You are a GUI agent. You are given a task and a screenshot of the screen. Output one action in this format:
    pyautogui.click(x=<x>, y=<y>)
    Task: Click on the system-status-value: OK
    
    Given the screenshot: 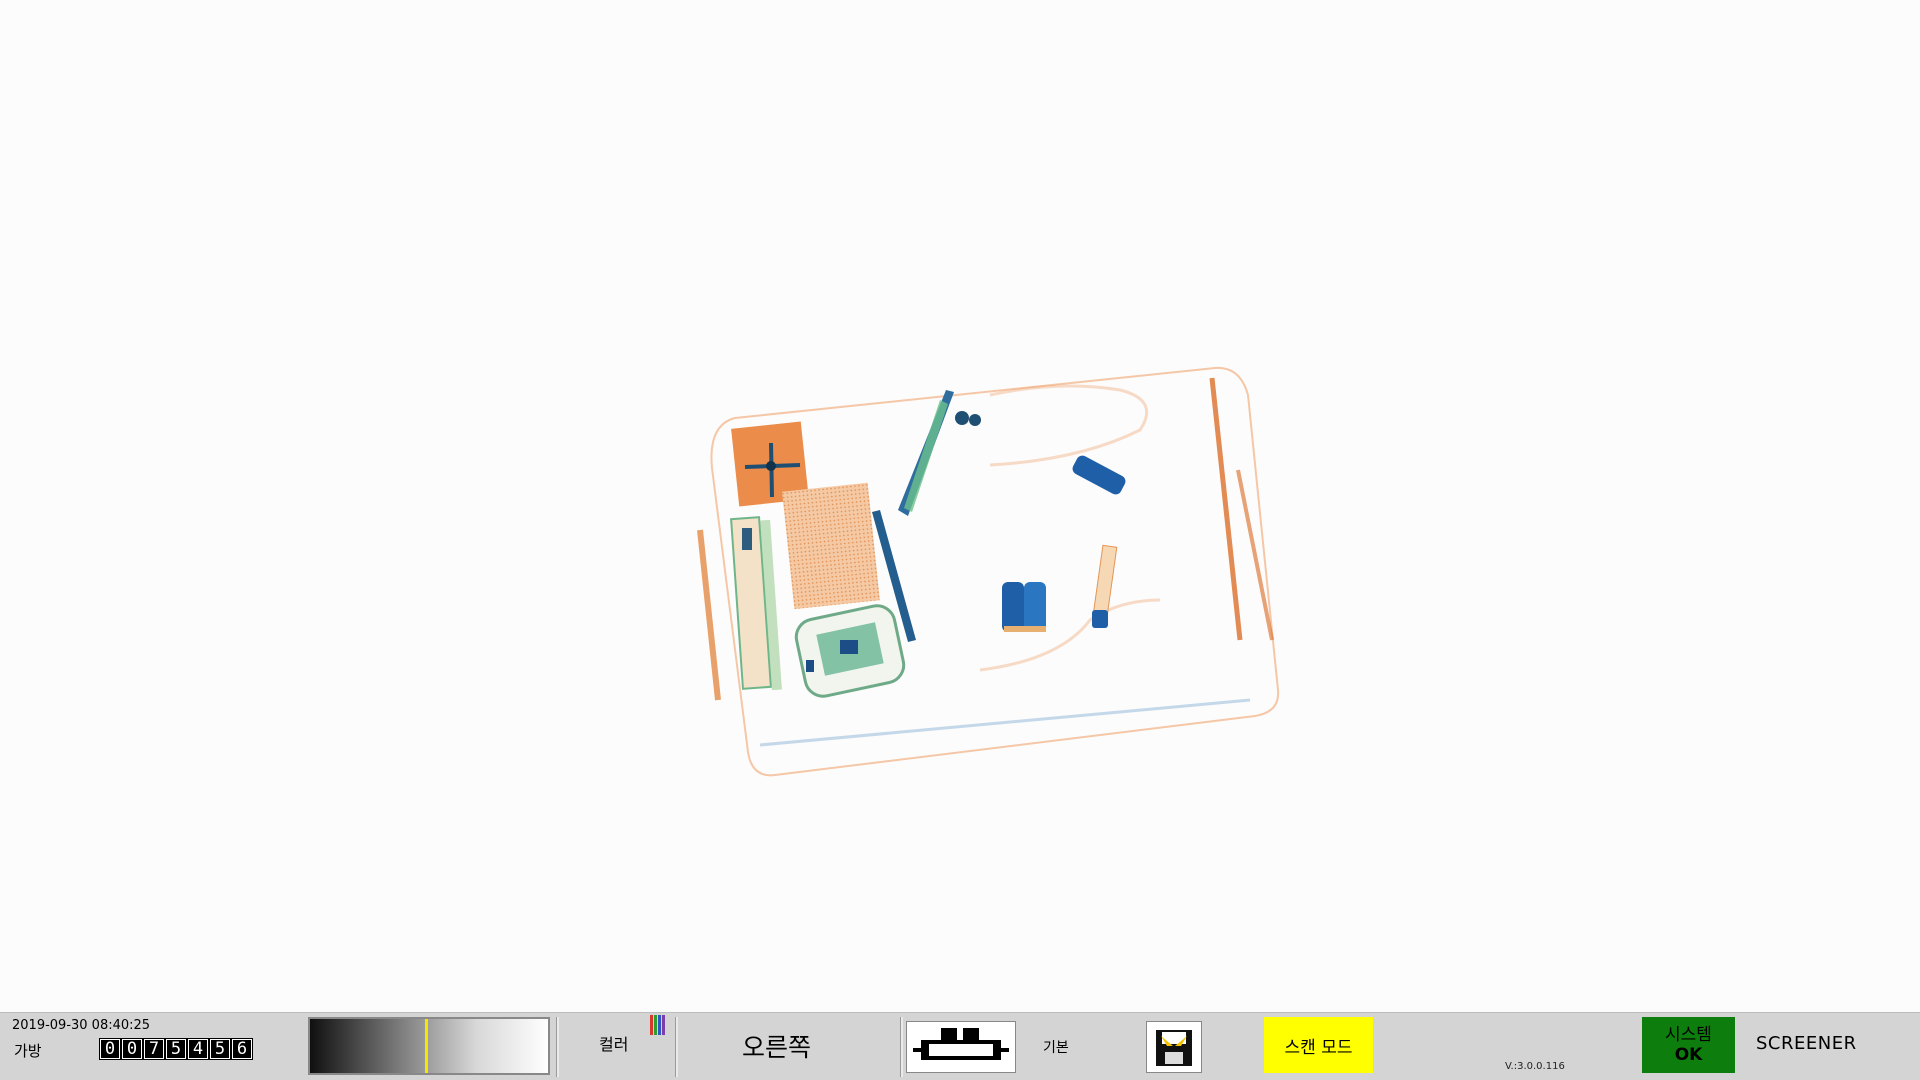 What is the action you would take?
    pyautogui.click(x=1688, y=1055)
    